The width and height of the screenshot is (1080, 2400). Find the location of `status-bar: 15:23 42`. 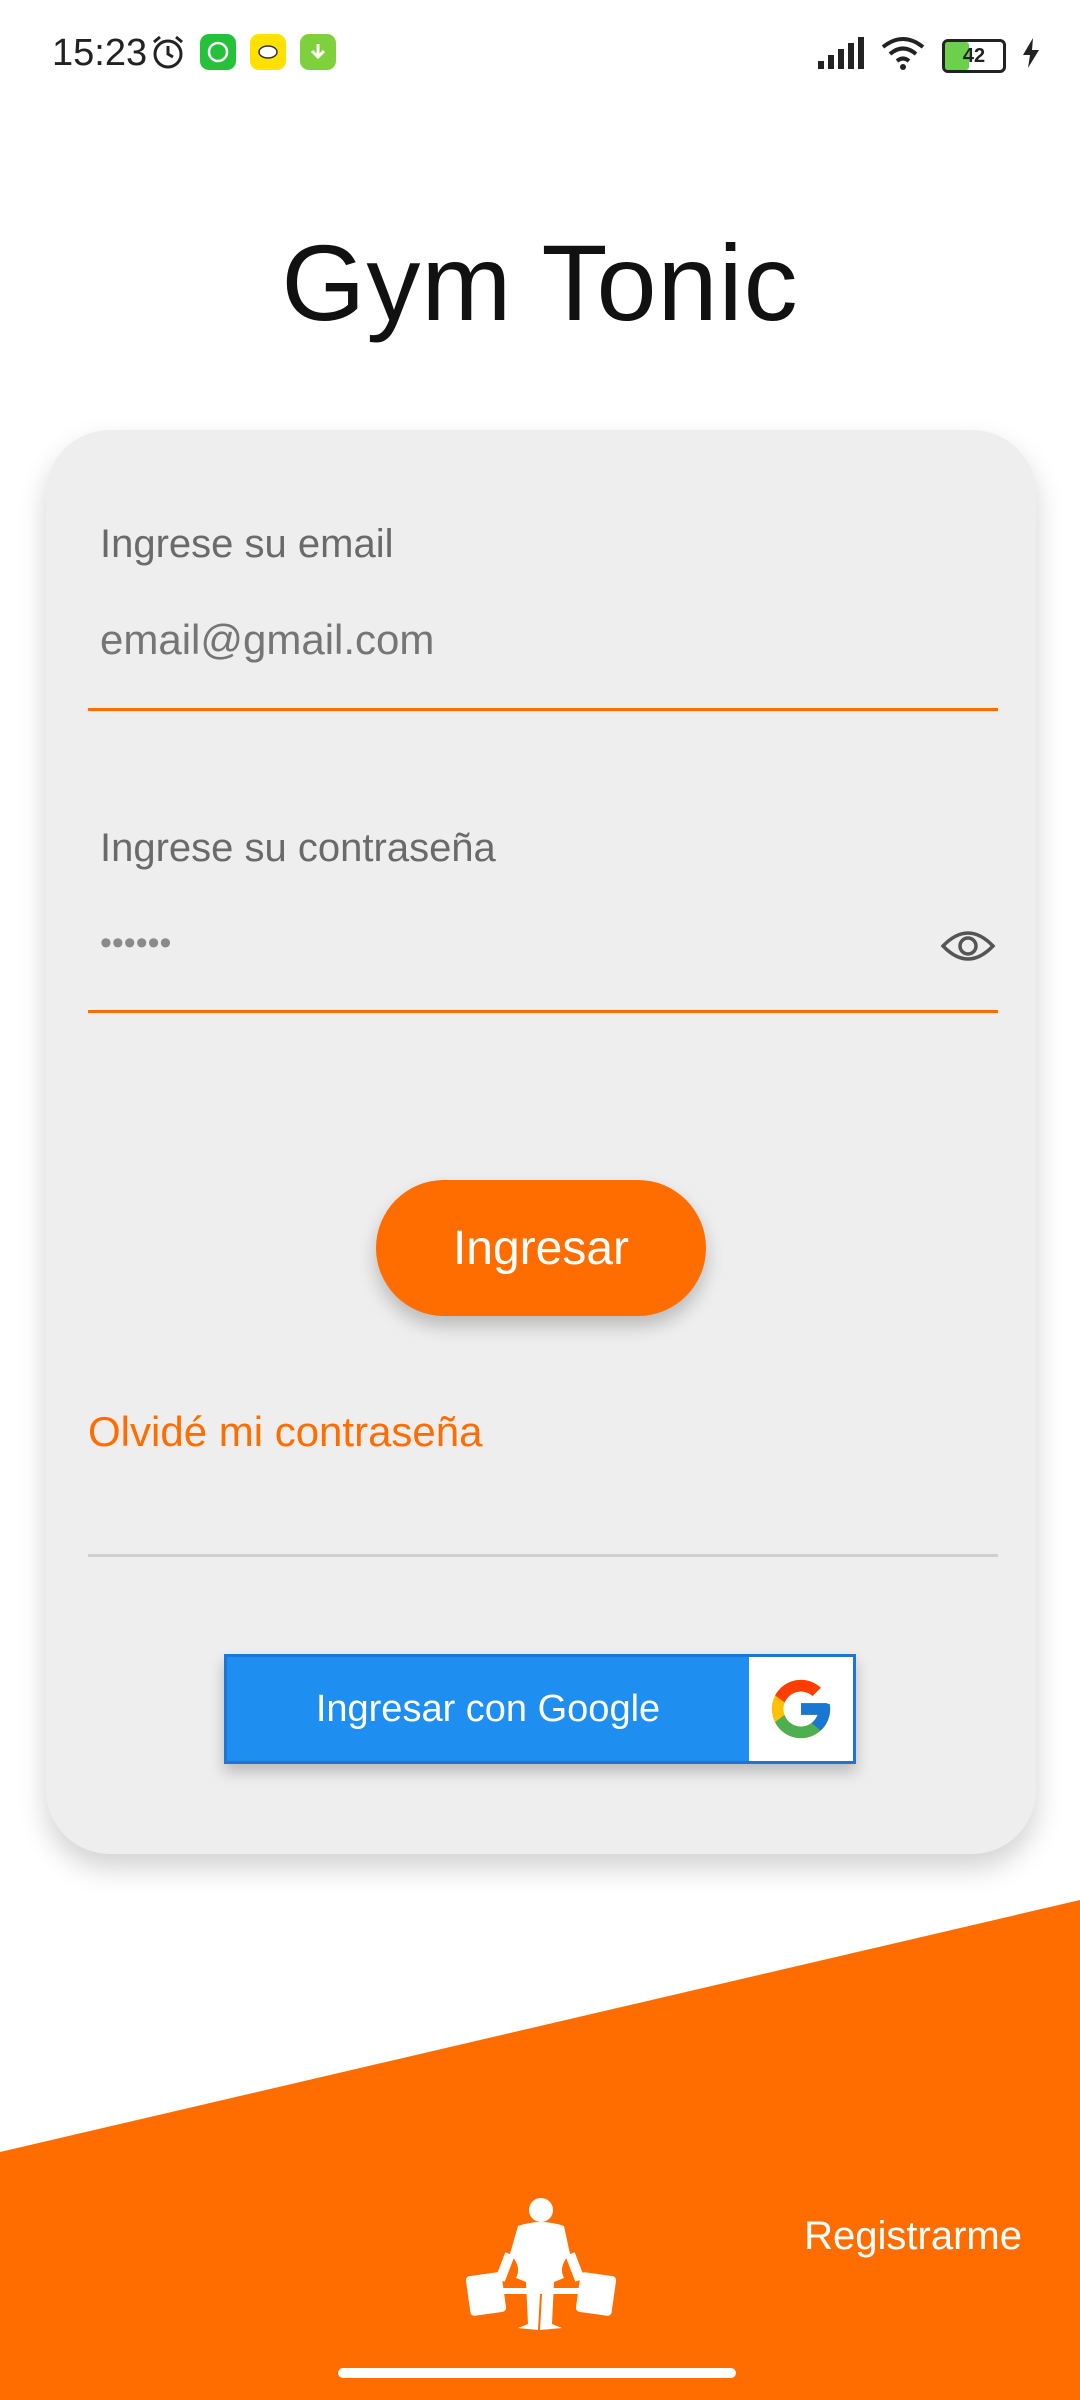

status-bar: 15:23 42 is located at coordinates (540, 55).